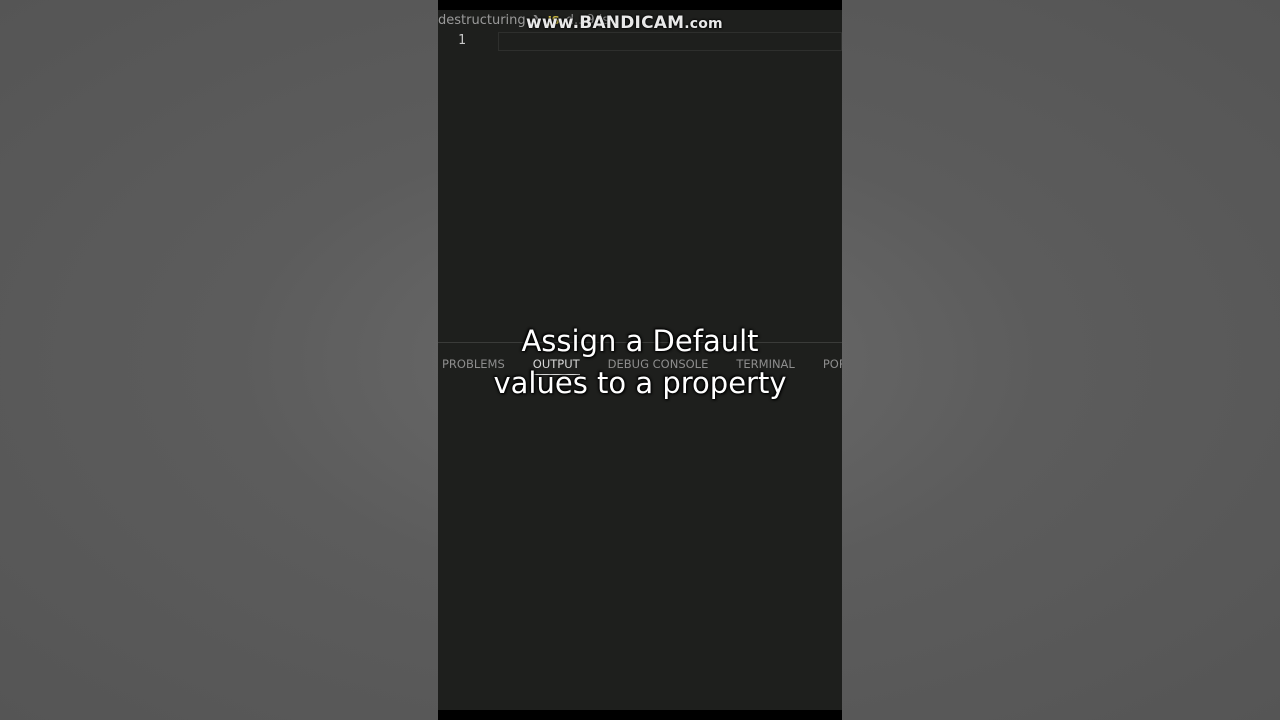  Describe the element at coordinates (482, 20) in the screenshot. I see `breadcrumb-folder: destructuring` at that location.